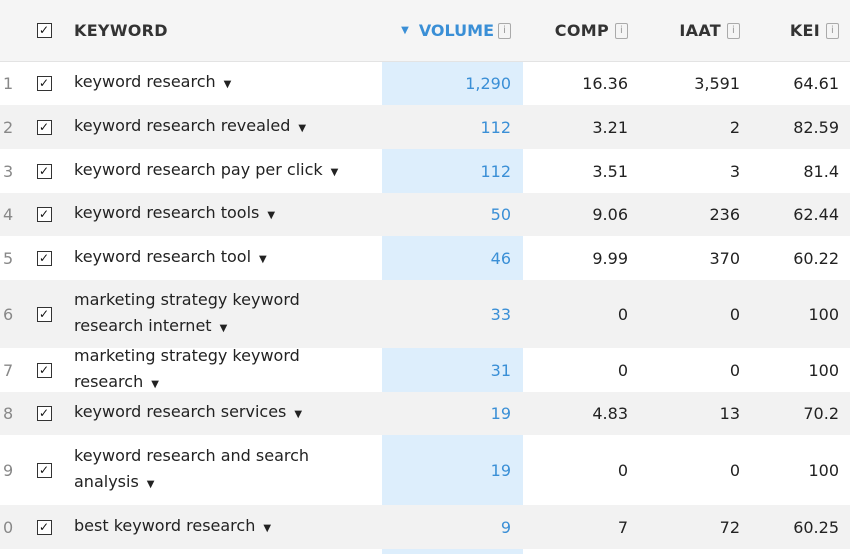  I want to click on row-number: 3, so click(8, 171).